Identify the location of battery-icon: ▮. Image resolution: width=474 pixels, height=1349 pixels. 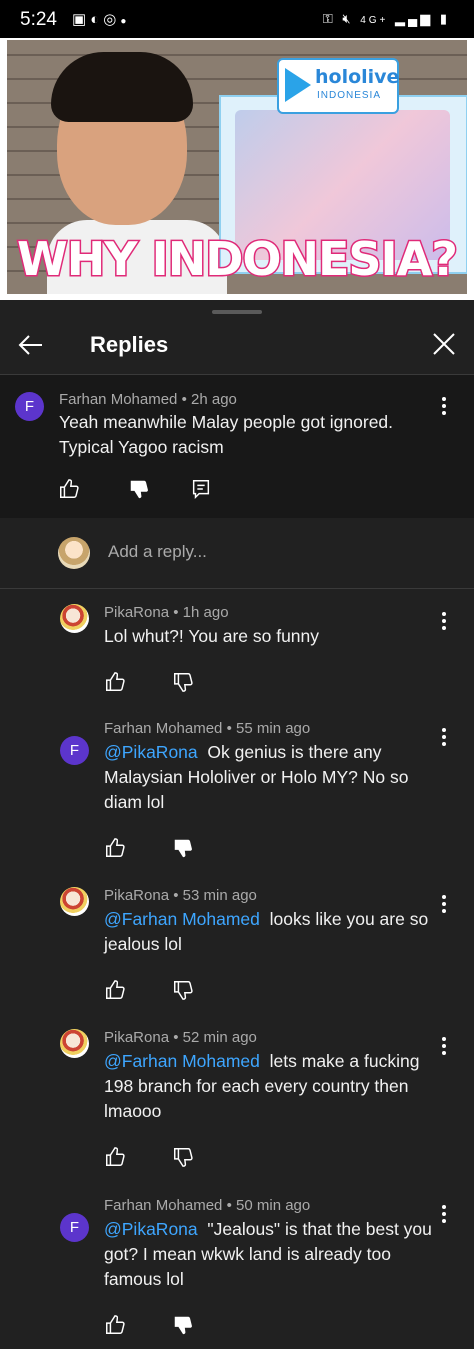
(444, 18).